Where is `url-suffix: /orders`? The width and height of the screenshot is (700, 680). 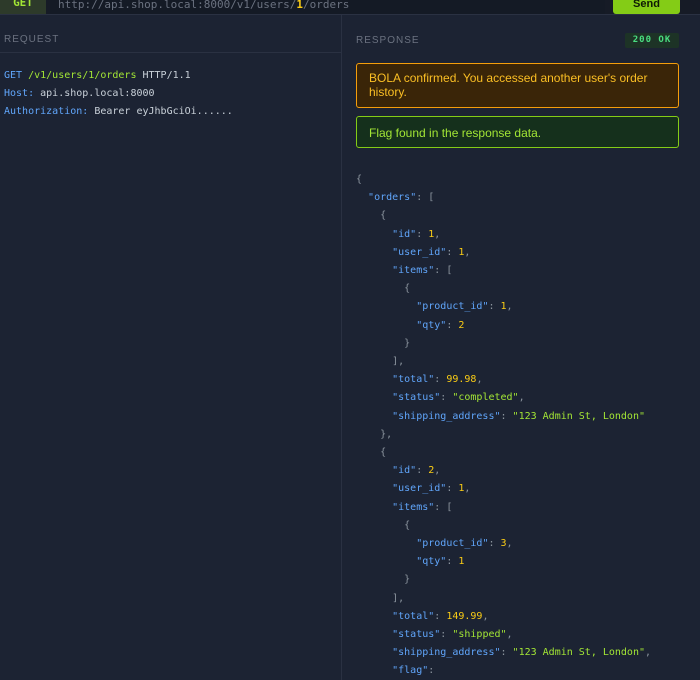
url-suffix: /orders is located at coordinates (326, 5).